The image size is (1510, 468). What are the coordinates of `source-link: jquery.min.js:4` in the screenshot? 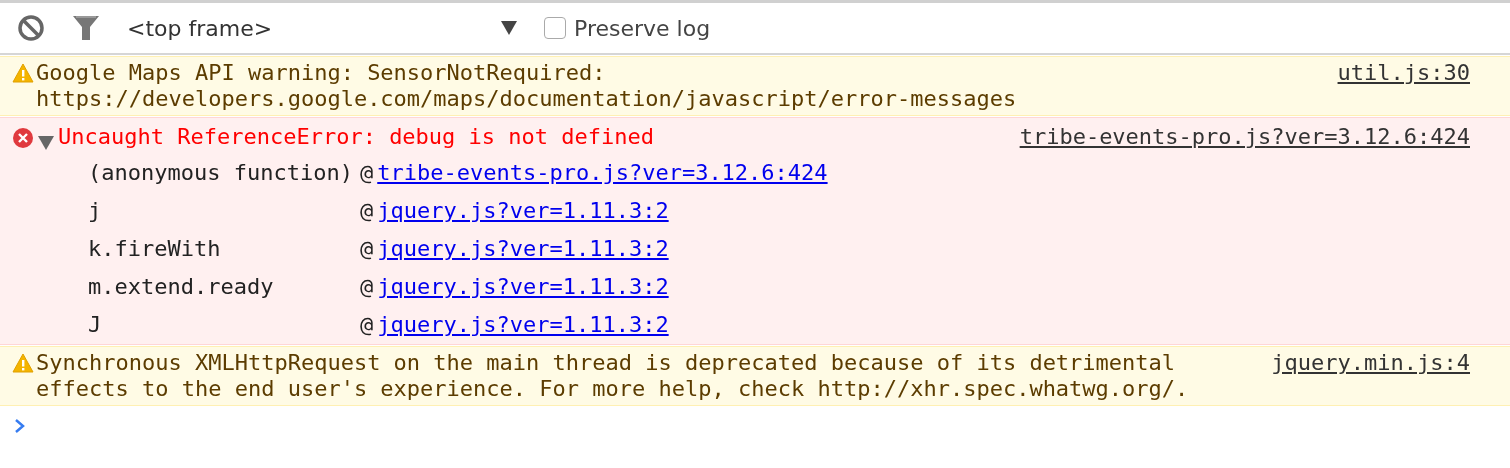 It's located at (1370, 376).